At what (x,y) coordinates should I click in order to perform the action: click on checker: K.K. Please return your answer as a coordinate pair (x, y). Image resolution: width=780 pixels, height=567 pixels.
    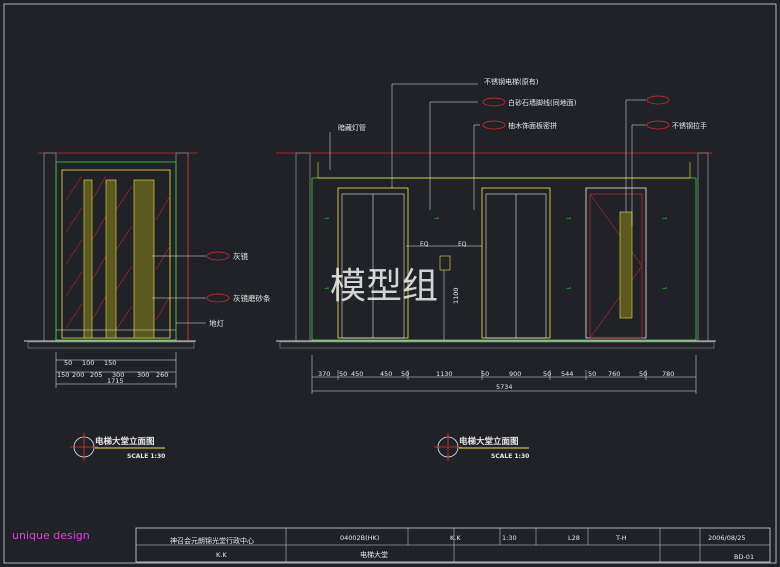
    Looking at the image, I should click on (221, 555).